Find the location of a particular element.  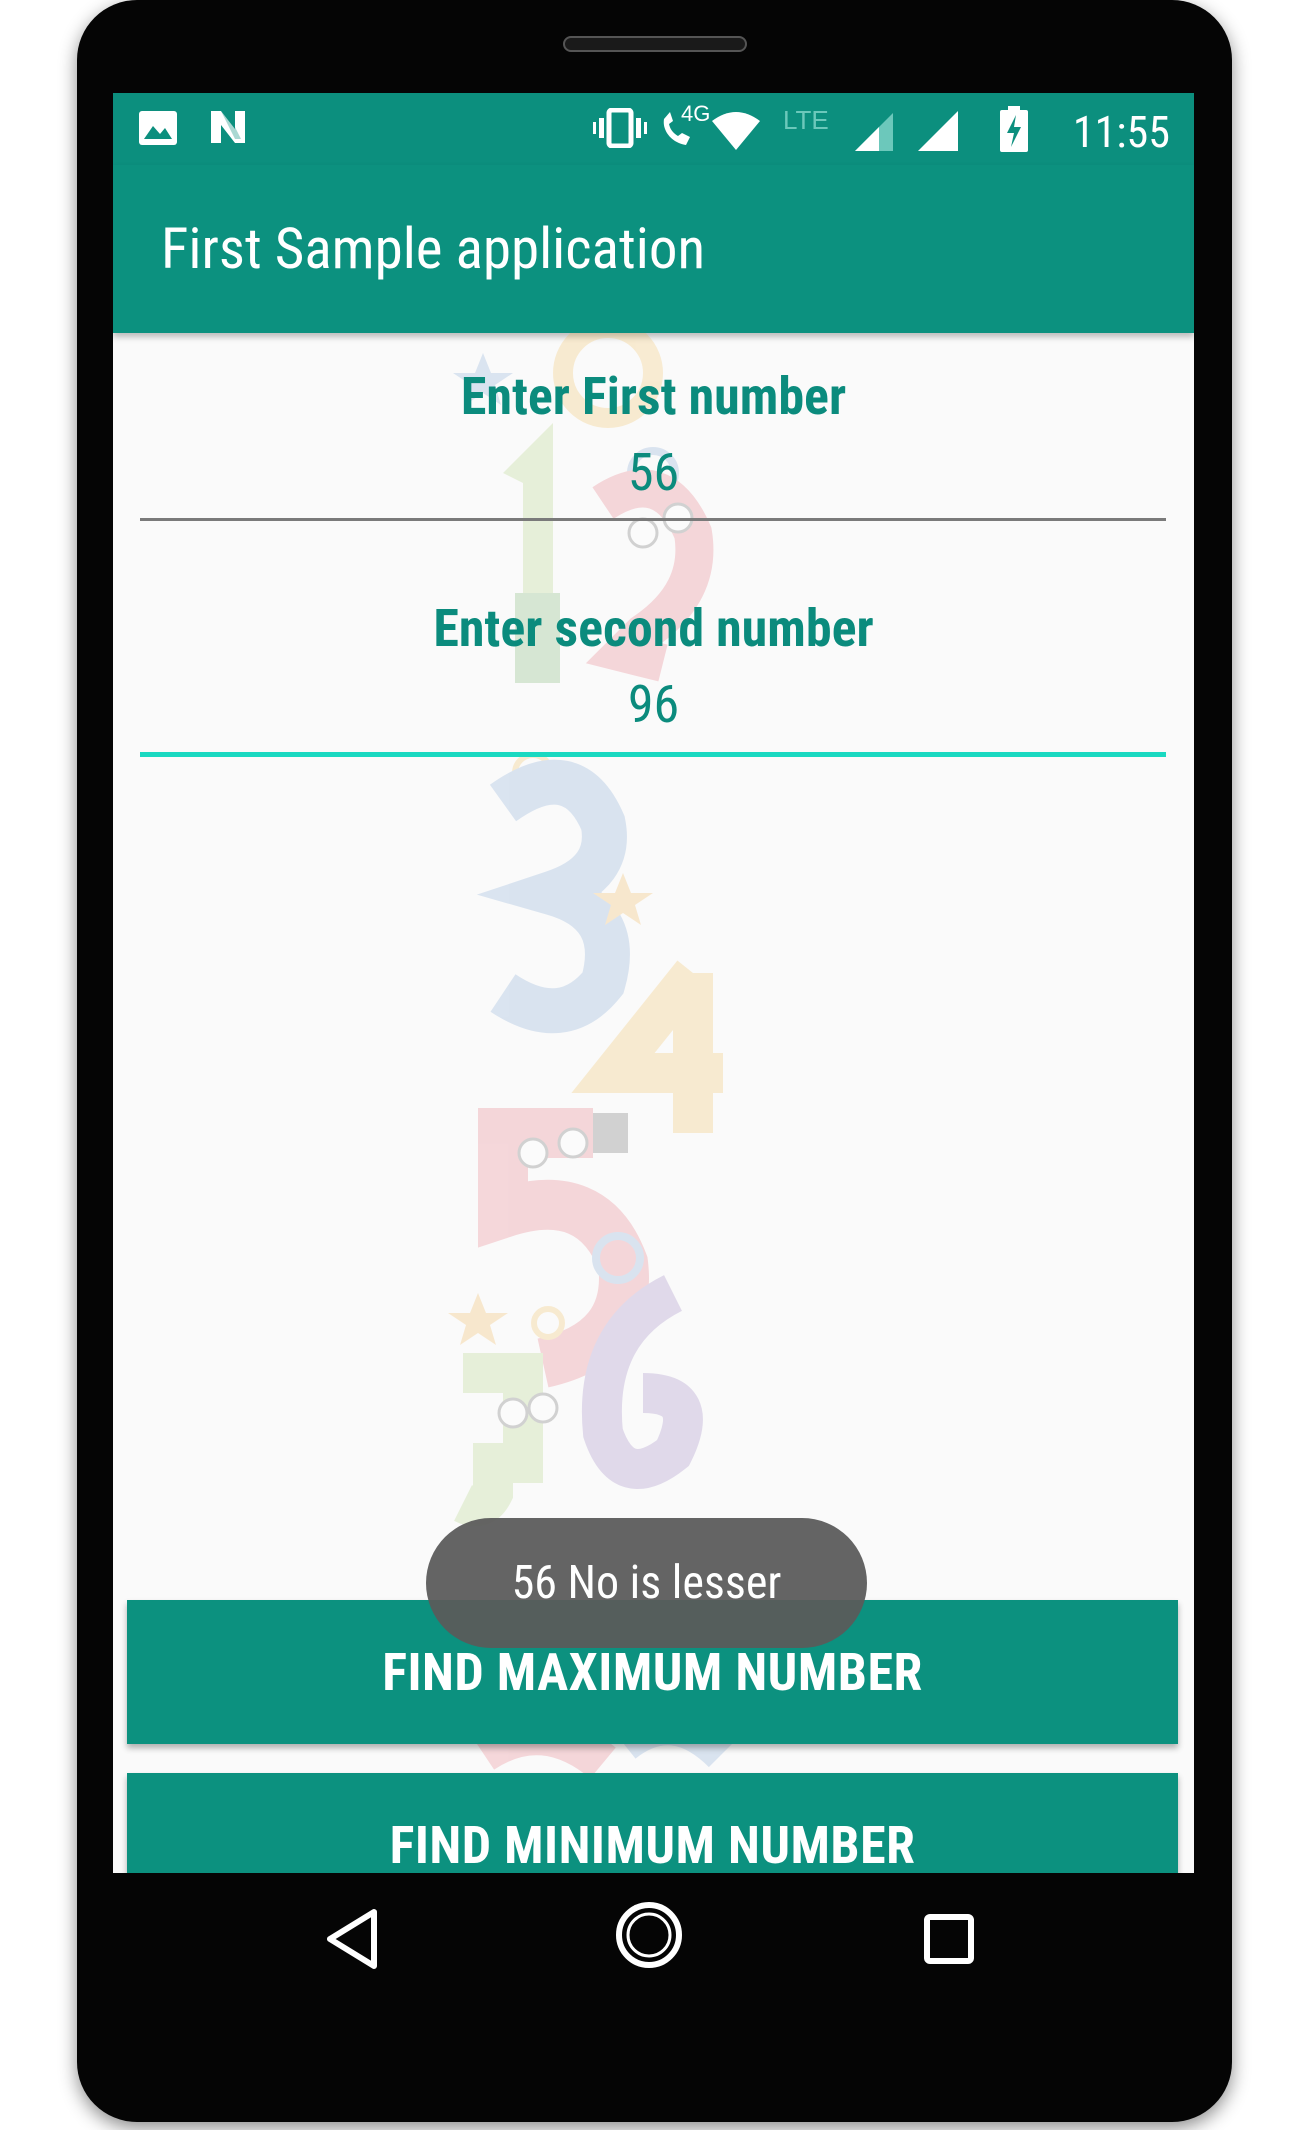

first-number-underline is located at coordinates (653, 519).